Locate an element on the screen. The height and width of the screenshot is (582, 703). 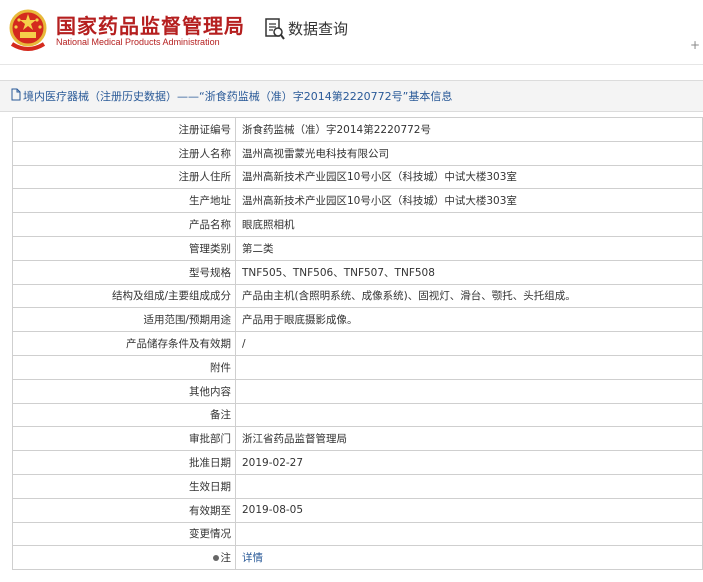
header-divider is located at coordinates (351, 64).